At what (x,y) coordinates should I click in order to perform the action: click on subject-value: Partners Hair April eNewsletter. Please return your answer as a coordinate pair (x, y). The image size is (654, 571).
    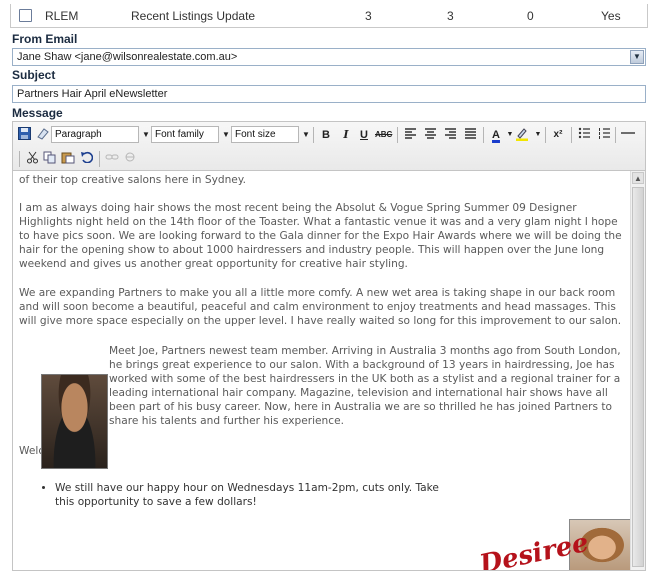
    Looking at the image, I should click on (92, 94).